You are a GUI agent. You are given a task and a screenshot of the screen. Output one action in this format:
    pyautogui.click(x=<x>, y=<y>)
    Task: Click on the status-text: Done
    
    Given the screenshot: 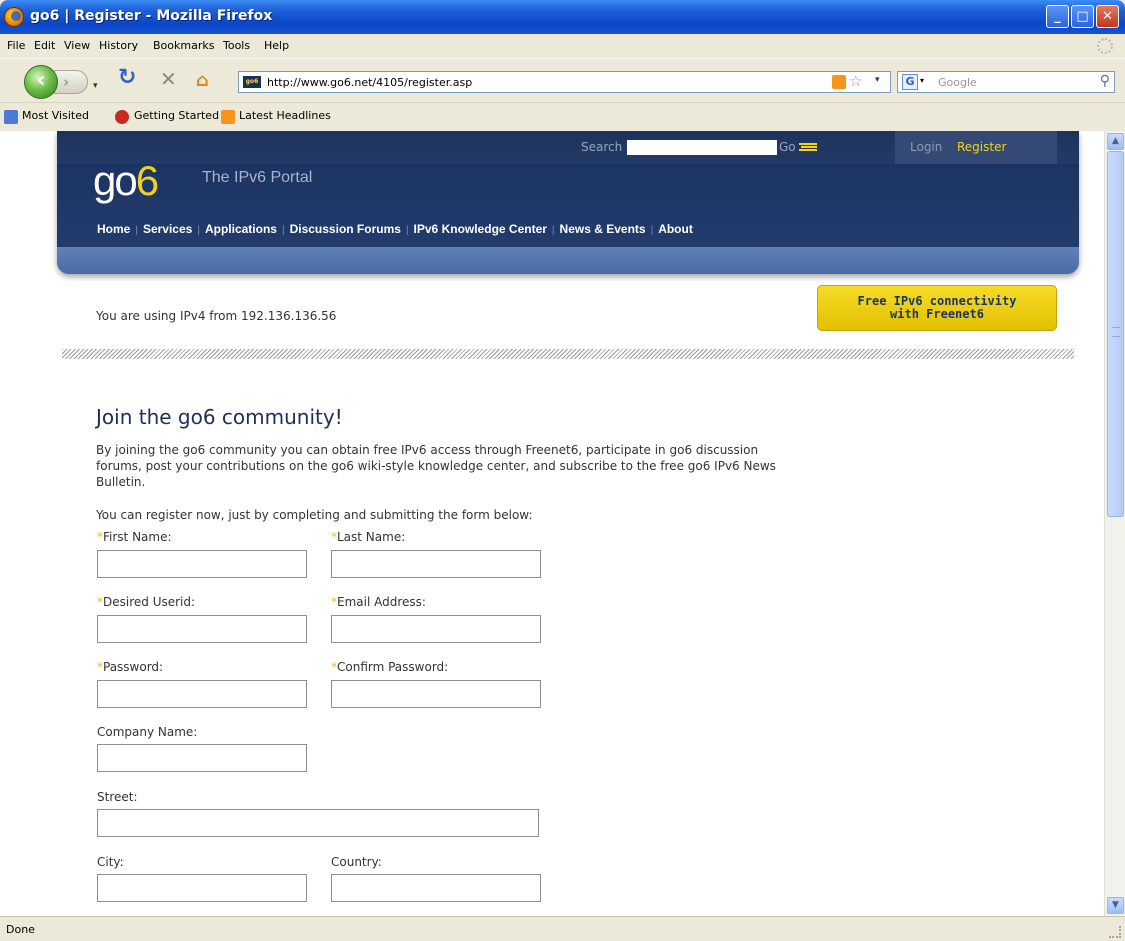 What is the action you would take?
    pyautogui.click(x=20, y=929)
    